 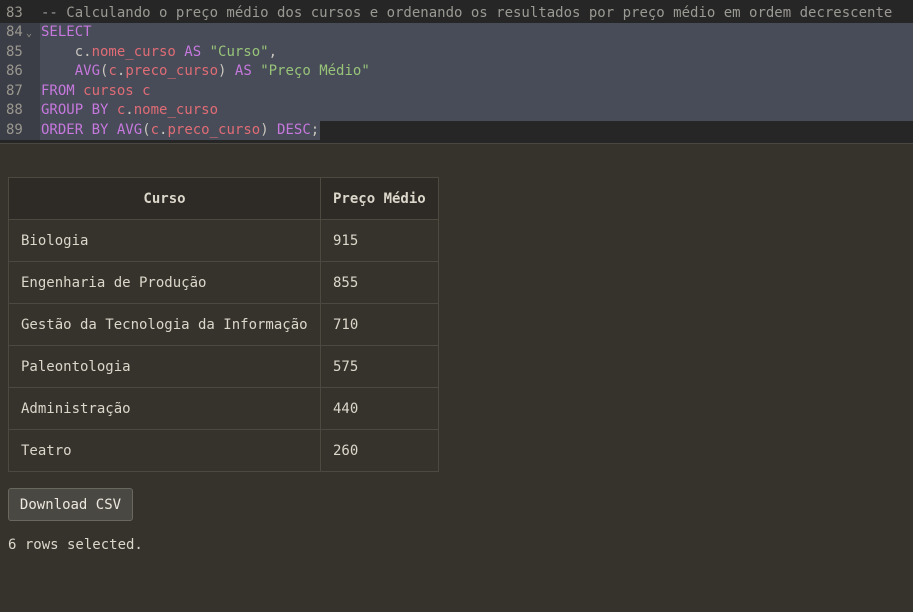 I want to click on code-token-kw: SELECT, so click(x=66, y=32).